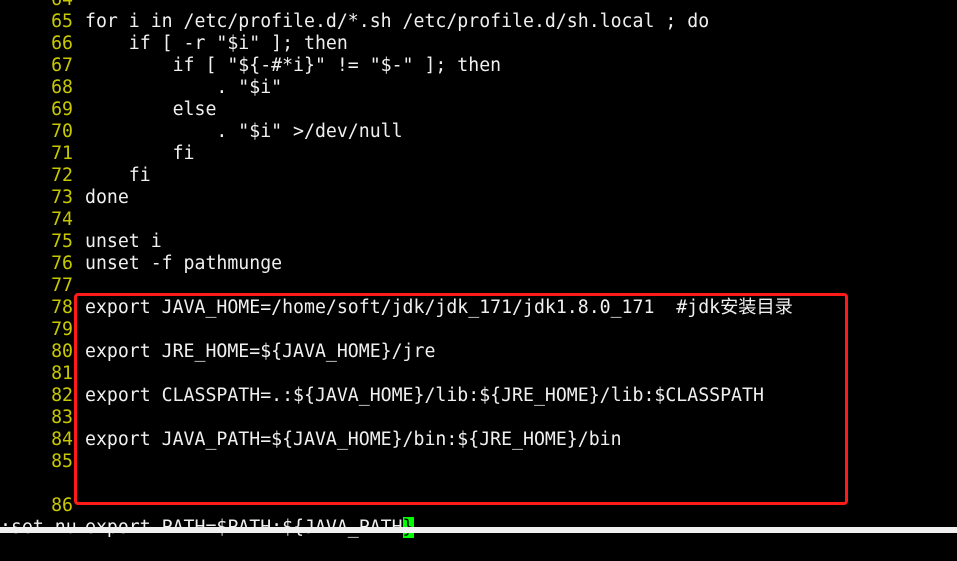 The height and width of the screenshot is (561, 957). I want to click on line-text: unset i, so click(123, 241).